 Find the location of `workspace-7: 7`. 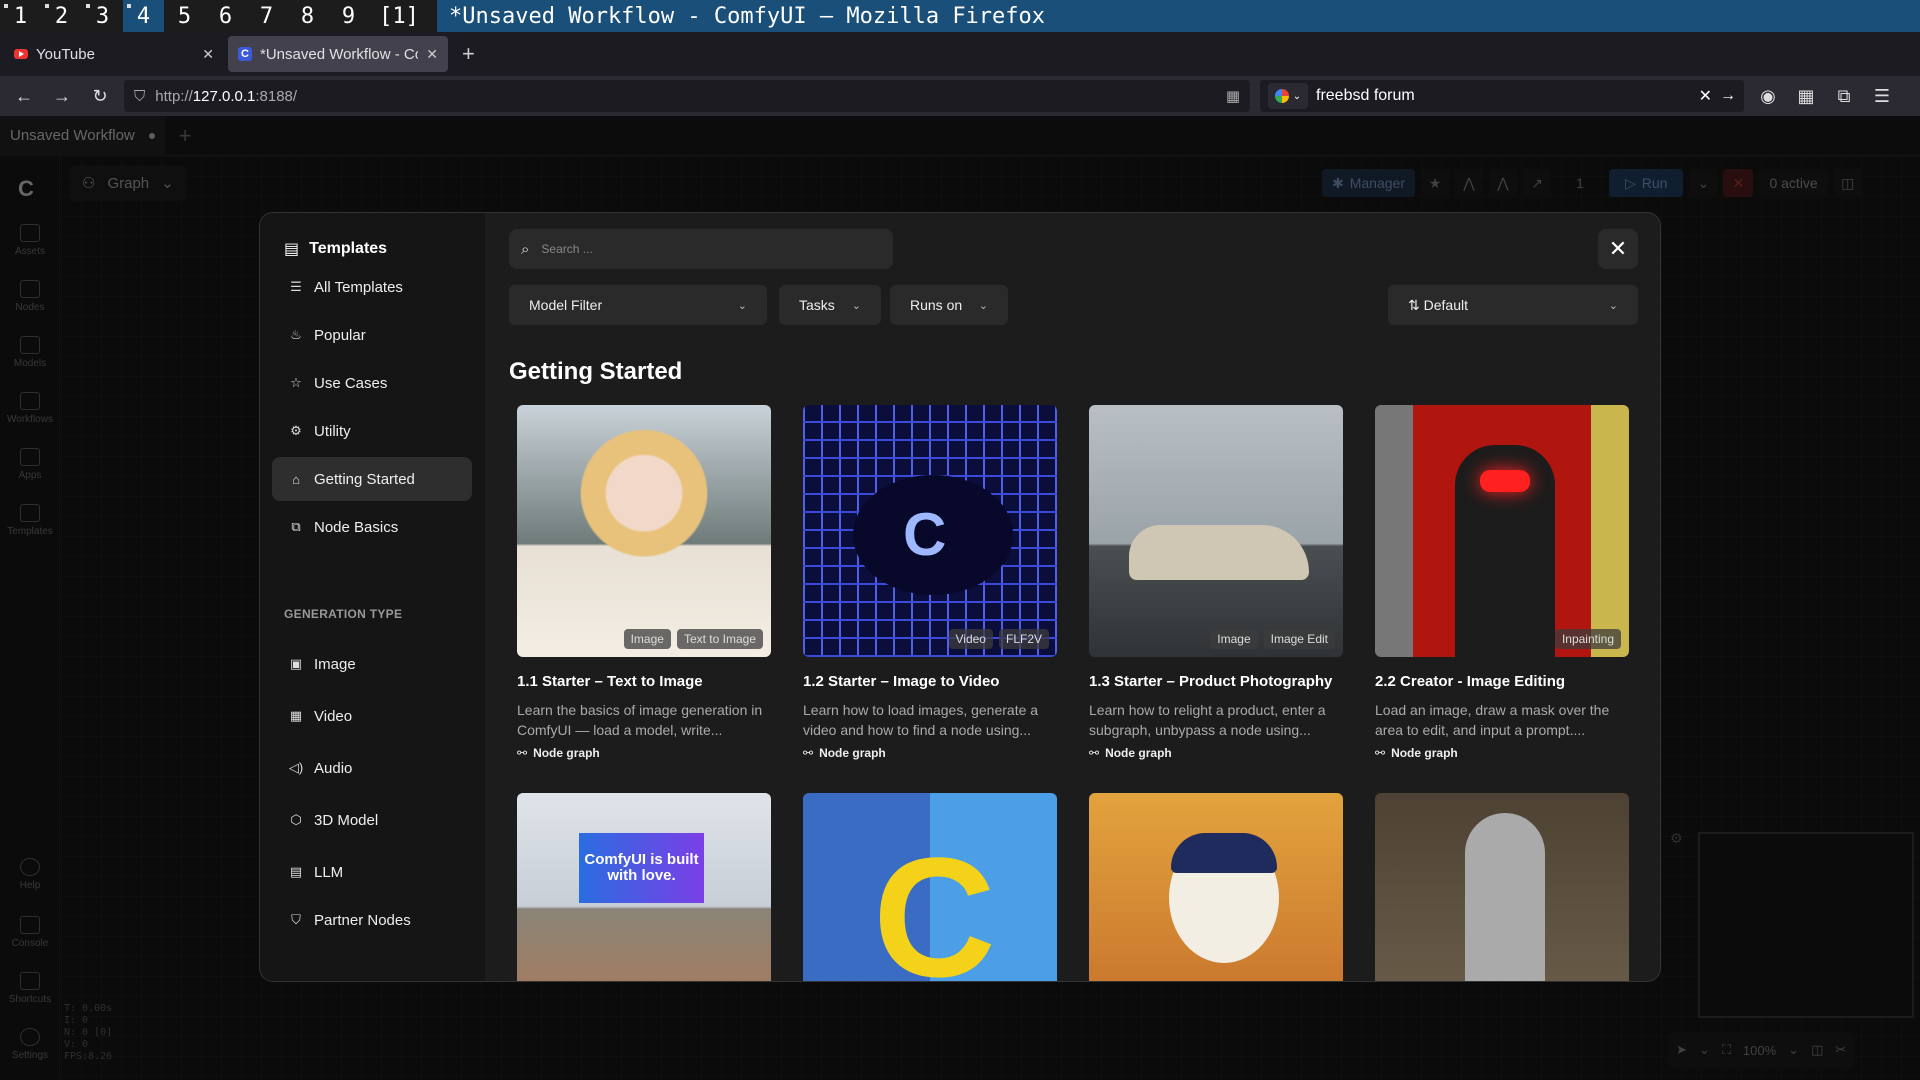

workspace-7: 7 is located at coordinates (266, 16).